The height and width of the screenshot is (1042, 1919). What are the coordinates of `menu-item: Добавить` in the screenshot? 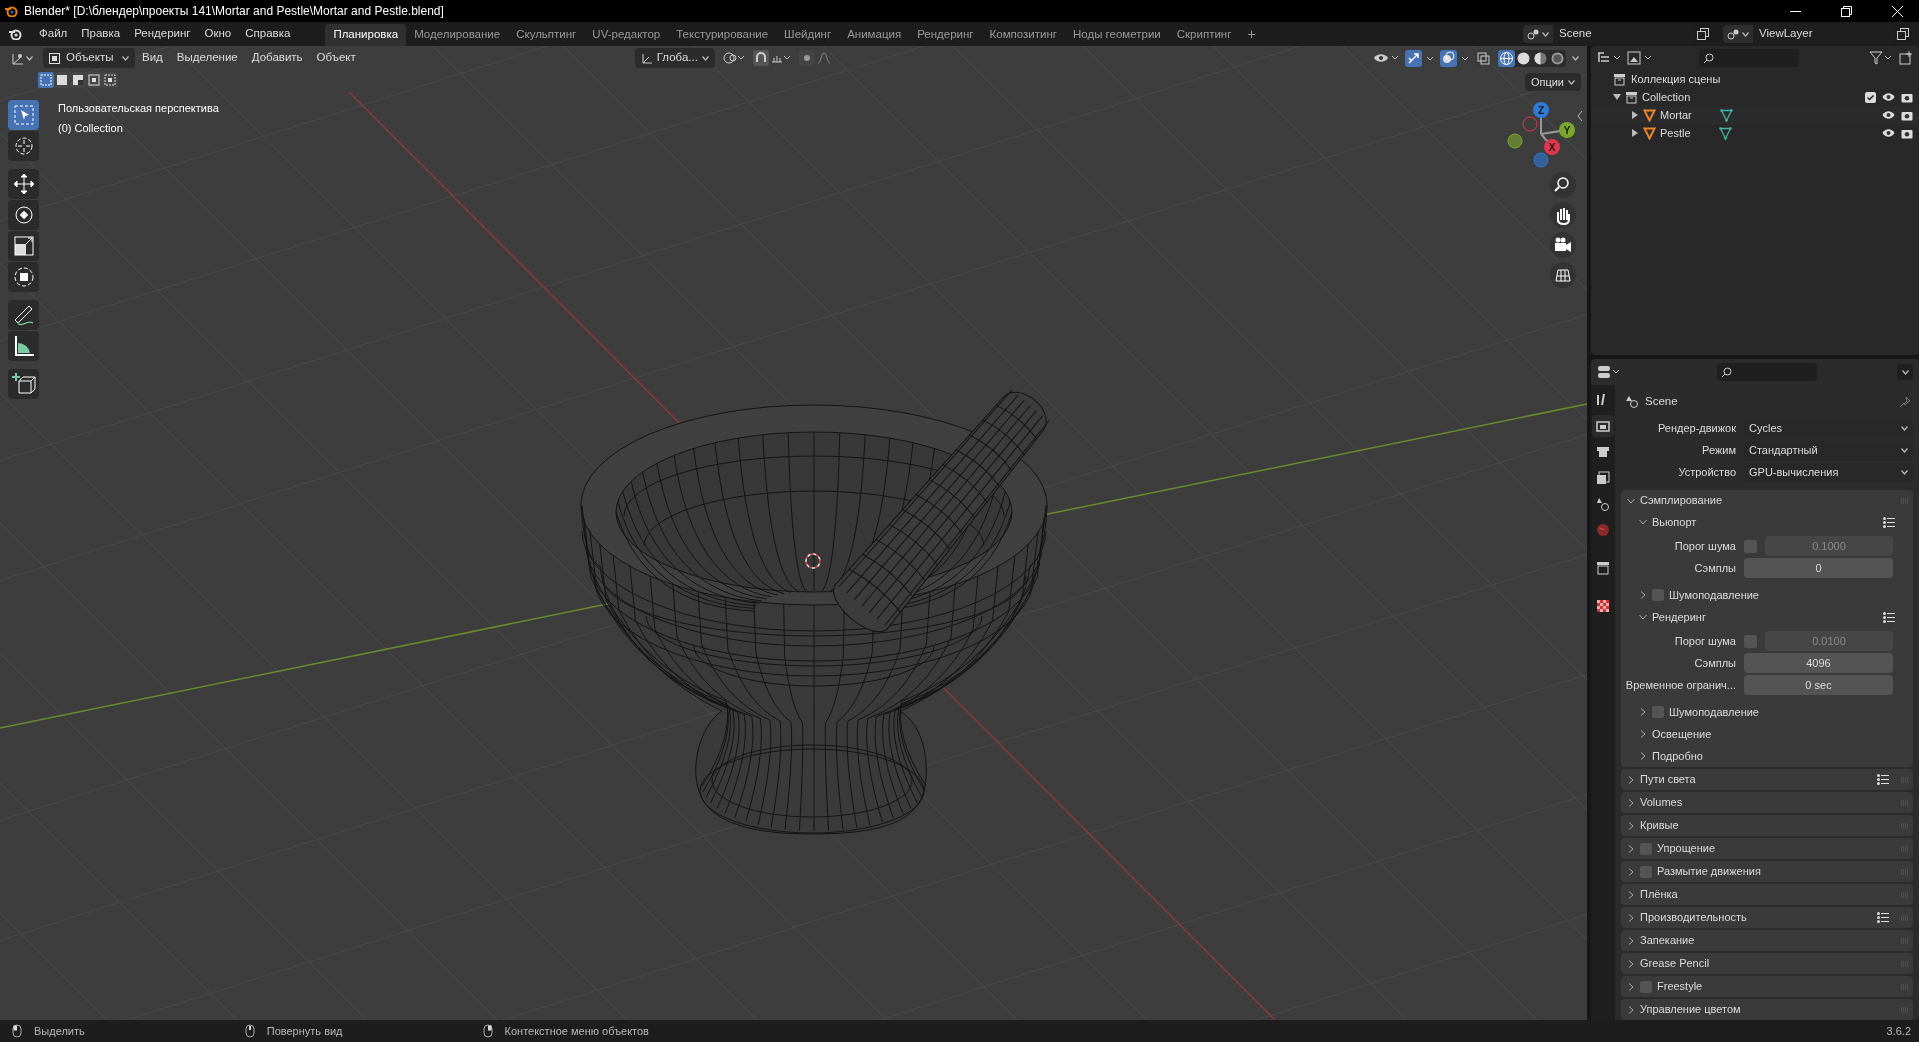 It's located at (277, 58).